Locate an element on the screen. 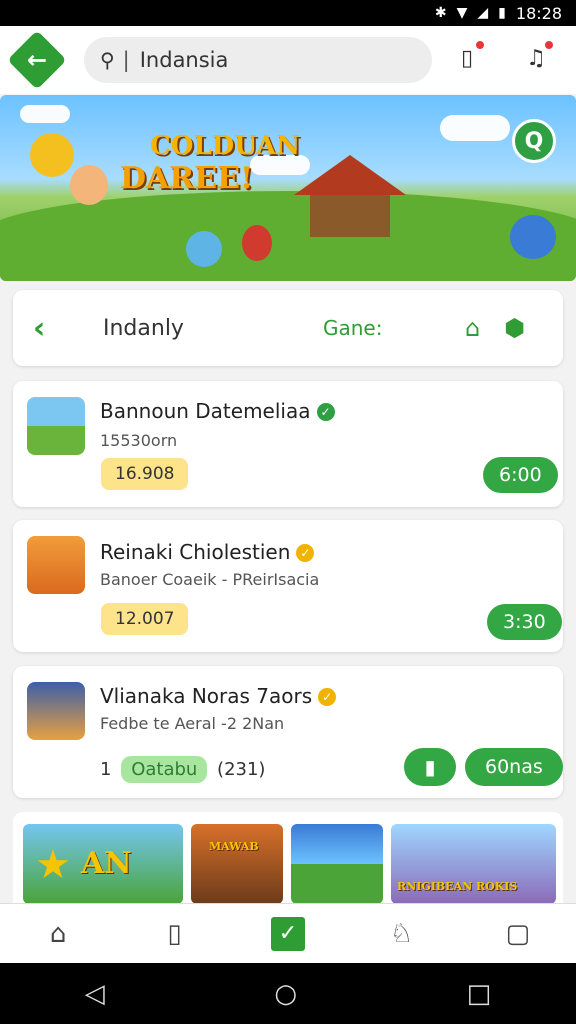  star-icon: ★ is located at coordinates (53, 865).